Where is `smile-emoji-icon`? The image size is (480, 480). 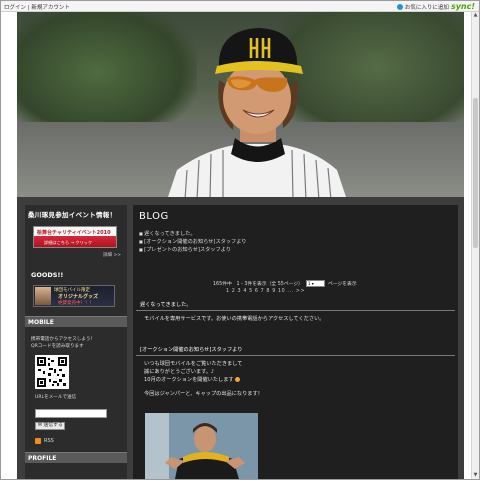 smile-emoji-icon is located at coordinates (238, 379).